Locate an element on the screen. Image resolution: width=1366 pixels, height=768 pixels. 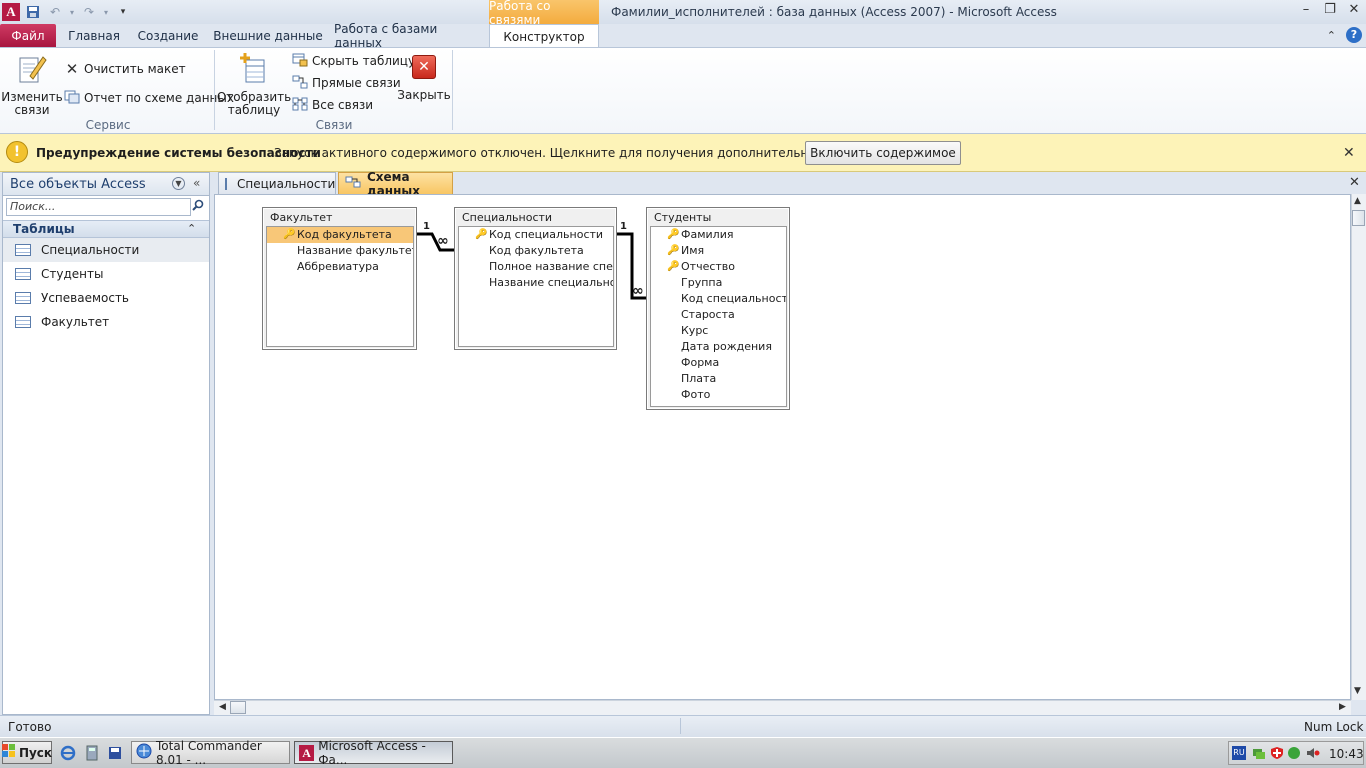
table-box-title: Специальности is located at coordinates (535, 216).